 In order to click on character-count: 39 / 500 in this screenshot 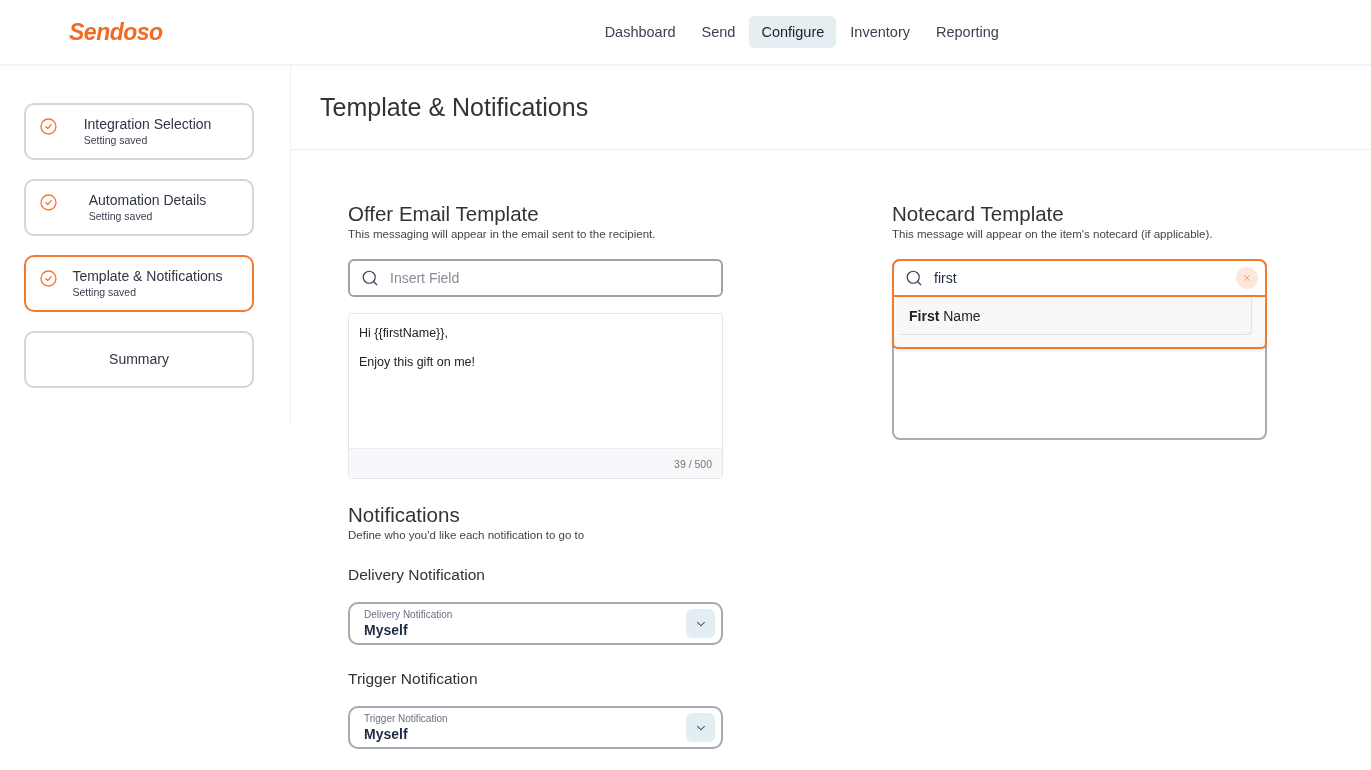, I will do `click(693, 463)`.